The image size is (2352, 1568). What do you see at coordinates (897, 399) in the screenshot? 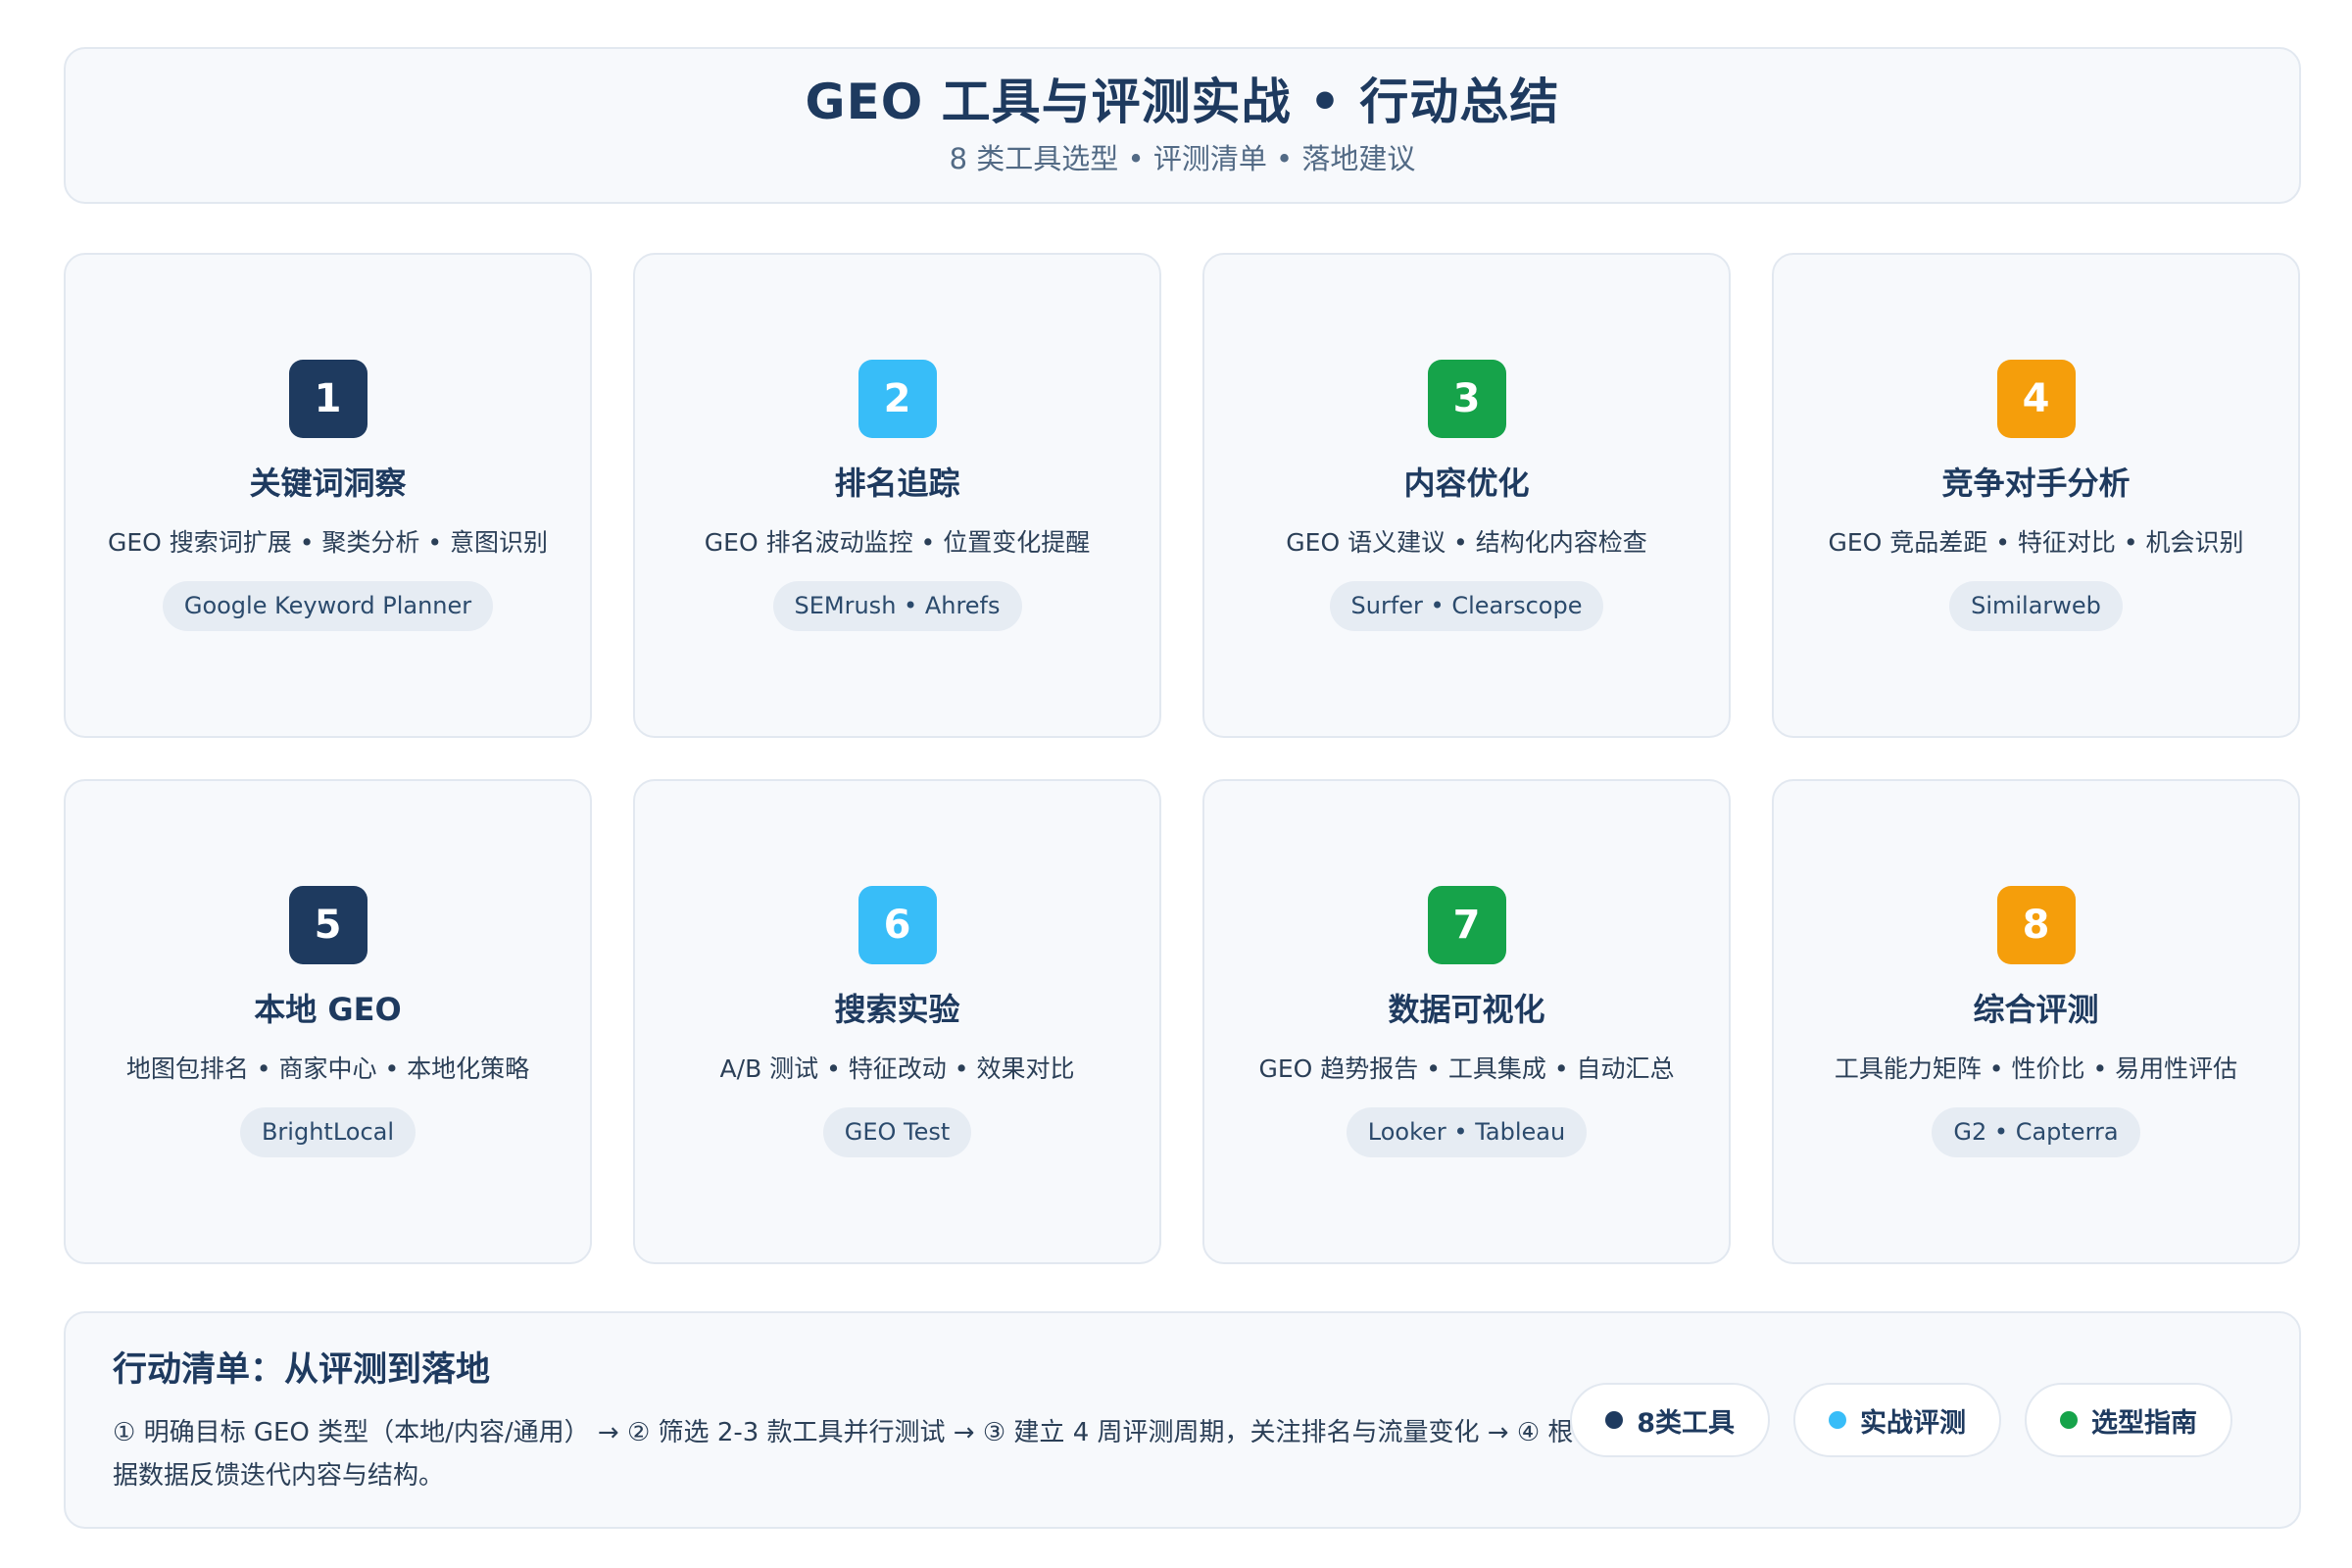
I see `number-badge: 2` at bounding box center [897, 399].